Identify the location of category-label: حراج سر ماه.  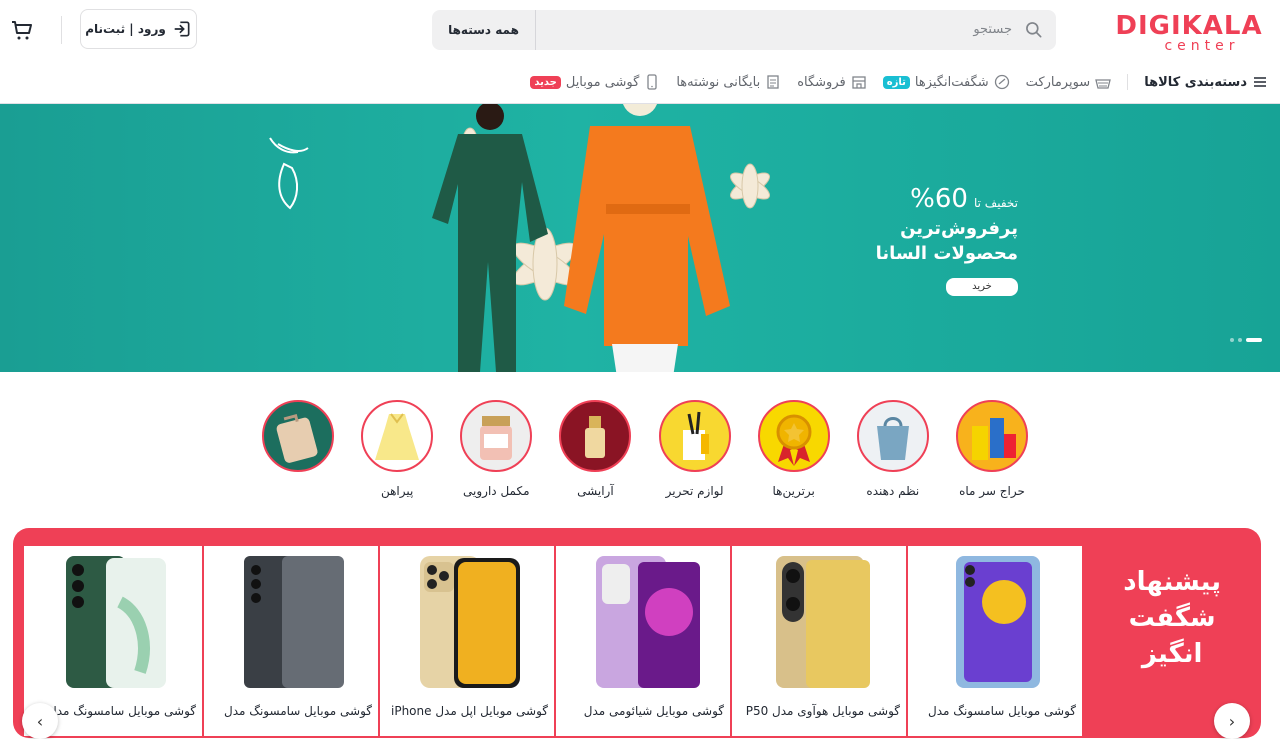
(992, 491).